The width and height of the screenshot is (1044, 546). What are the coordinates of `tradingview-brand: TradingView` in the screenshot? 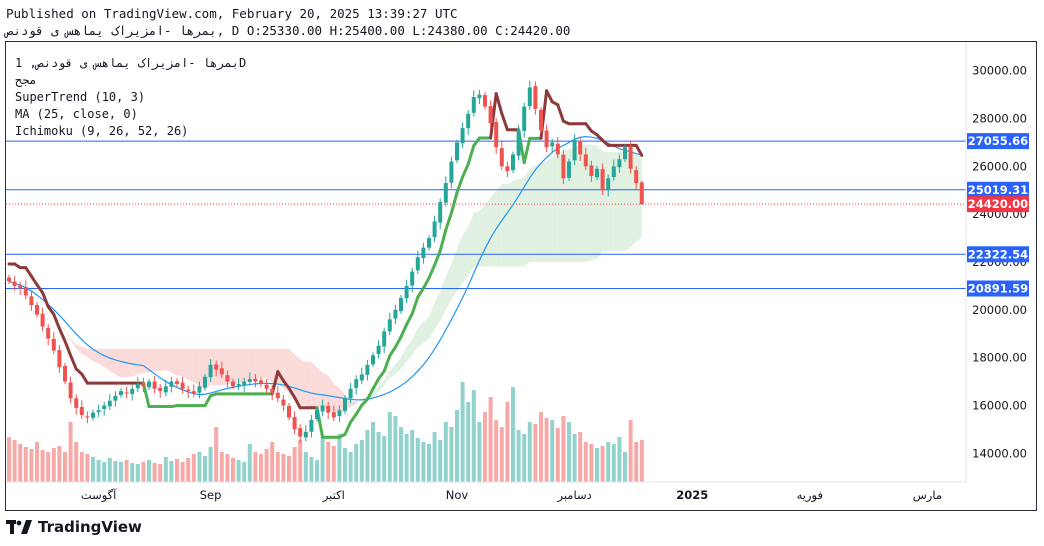 It's located at (74, 527).